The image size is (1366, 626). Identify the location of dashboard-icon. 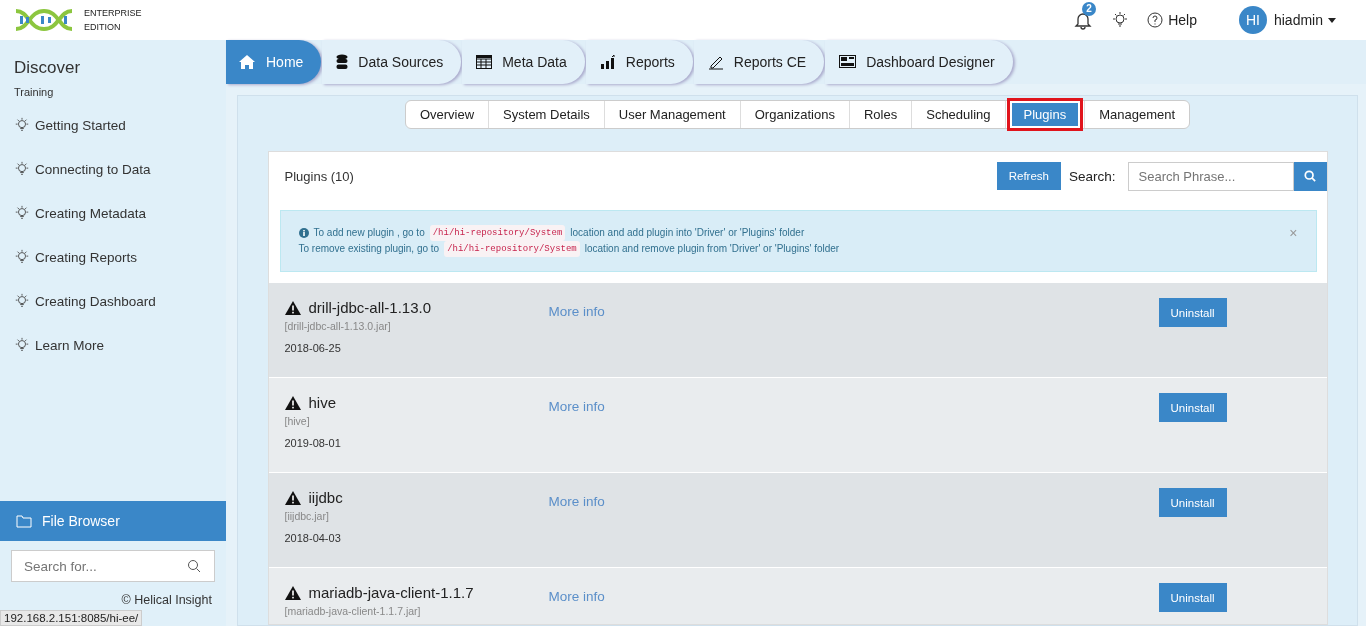
(848, 62).